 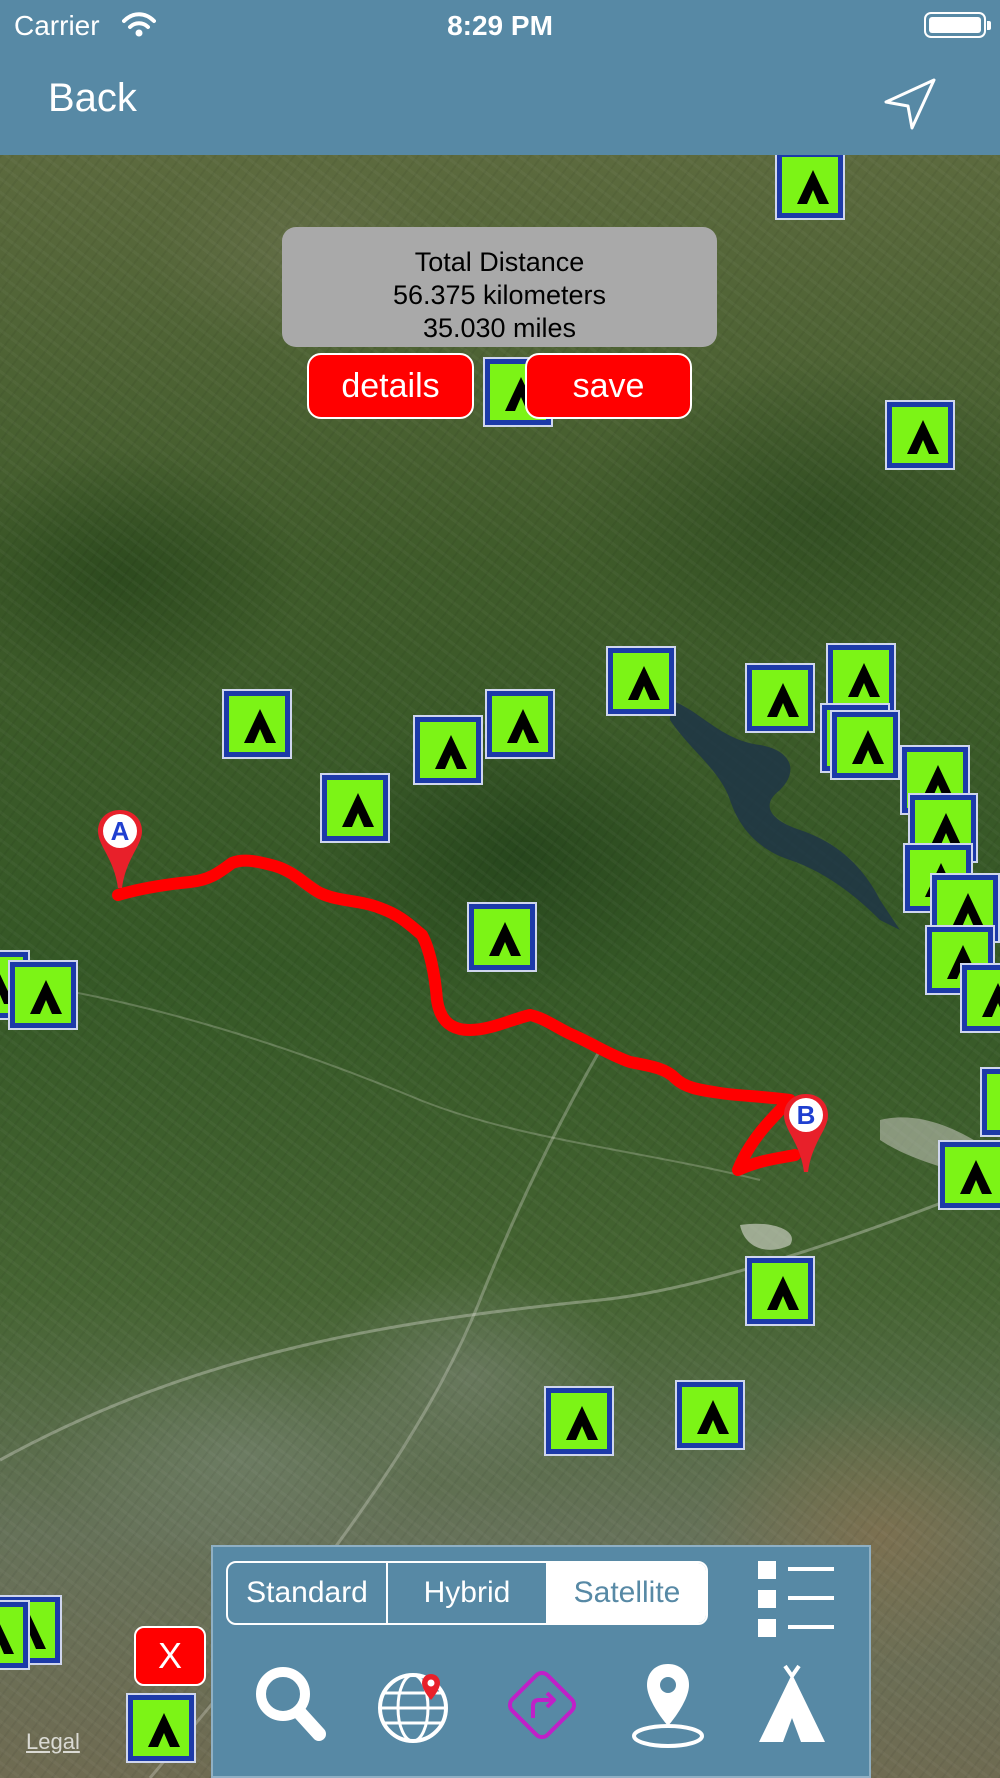 What do you see at coordinates (53, 1742) in the screenshot?
I see `legal-link: Legal` at bounding box center [53, 1742].